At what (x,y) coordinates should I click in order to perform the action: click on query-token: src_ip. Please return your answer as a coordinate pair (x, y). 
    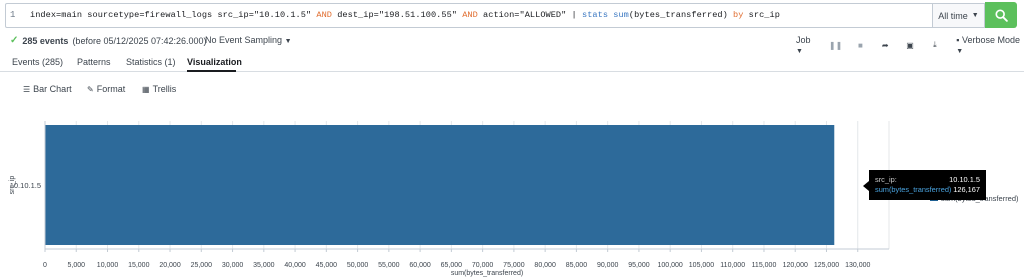
    Looking at the image, I should click on (761, 15).